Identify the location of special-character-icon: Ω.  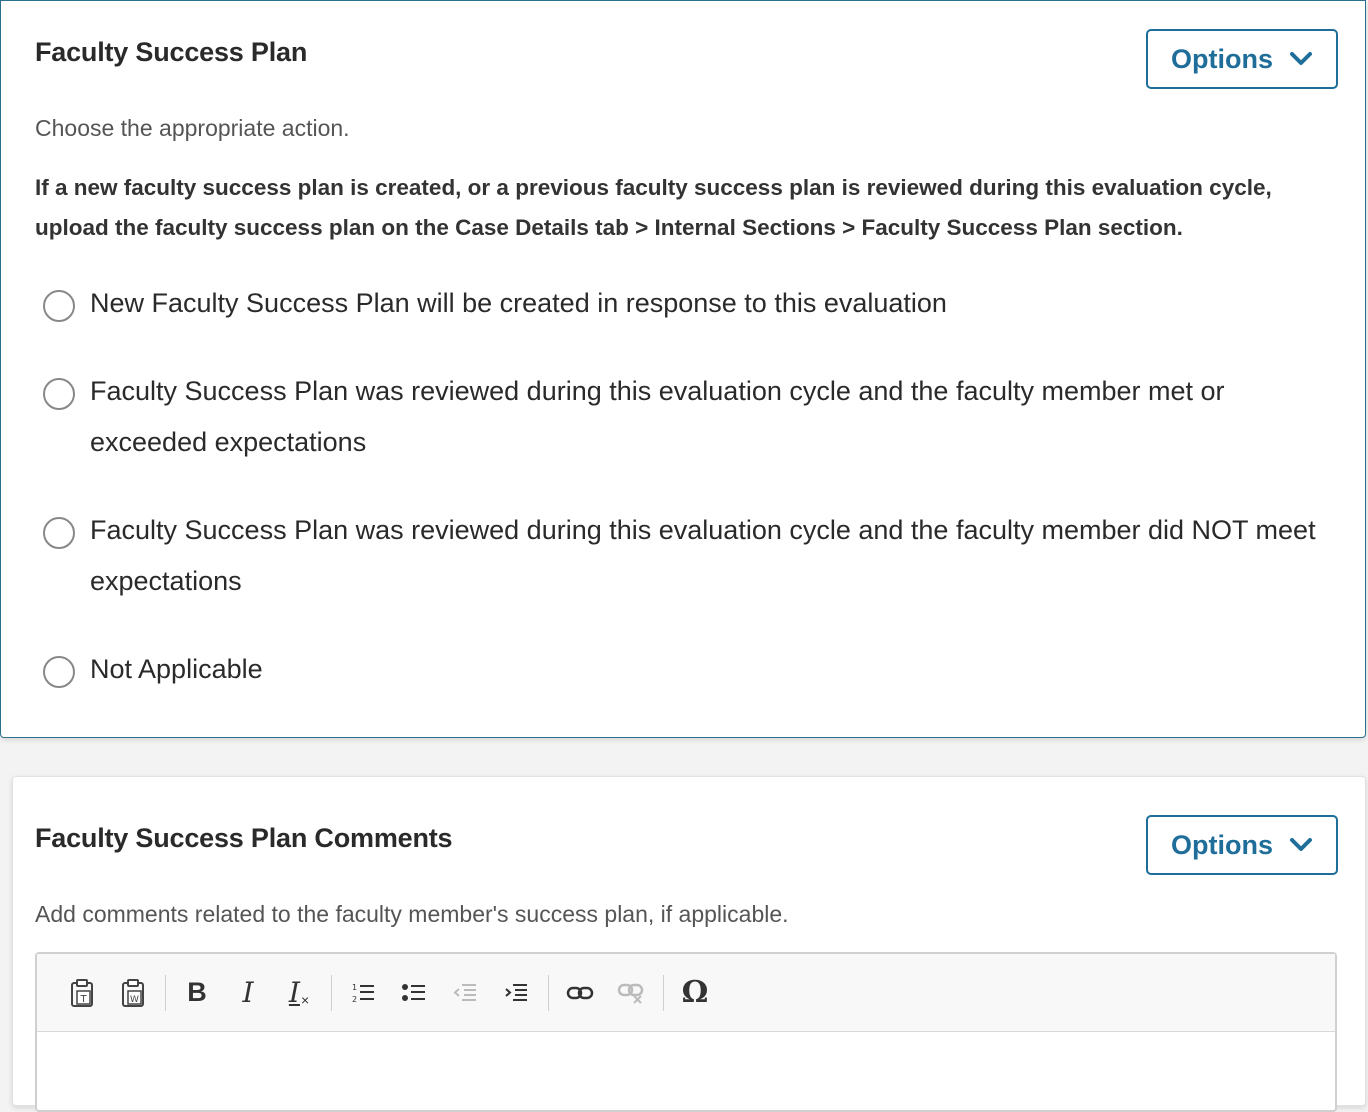
(695, 993).